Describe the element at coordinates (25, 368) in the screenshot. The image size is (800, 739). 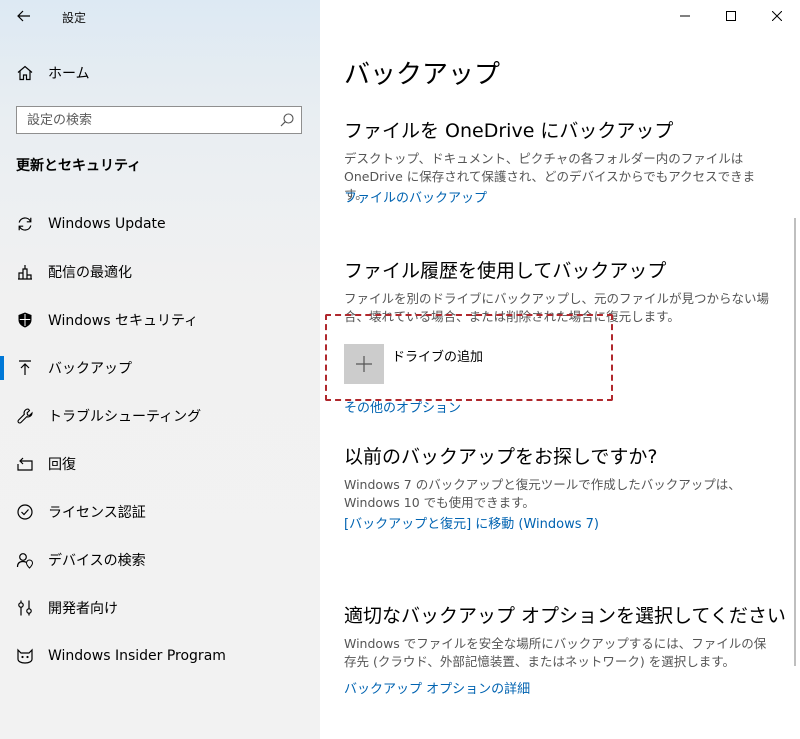
I see `backup-arrow-icon` at that location.